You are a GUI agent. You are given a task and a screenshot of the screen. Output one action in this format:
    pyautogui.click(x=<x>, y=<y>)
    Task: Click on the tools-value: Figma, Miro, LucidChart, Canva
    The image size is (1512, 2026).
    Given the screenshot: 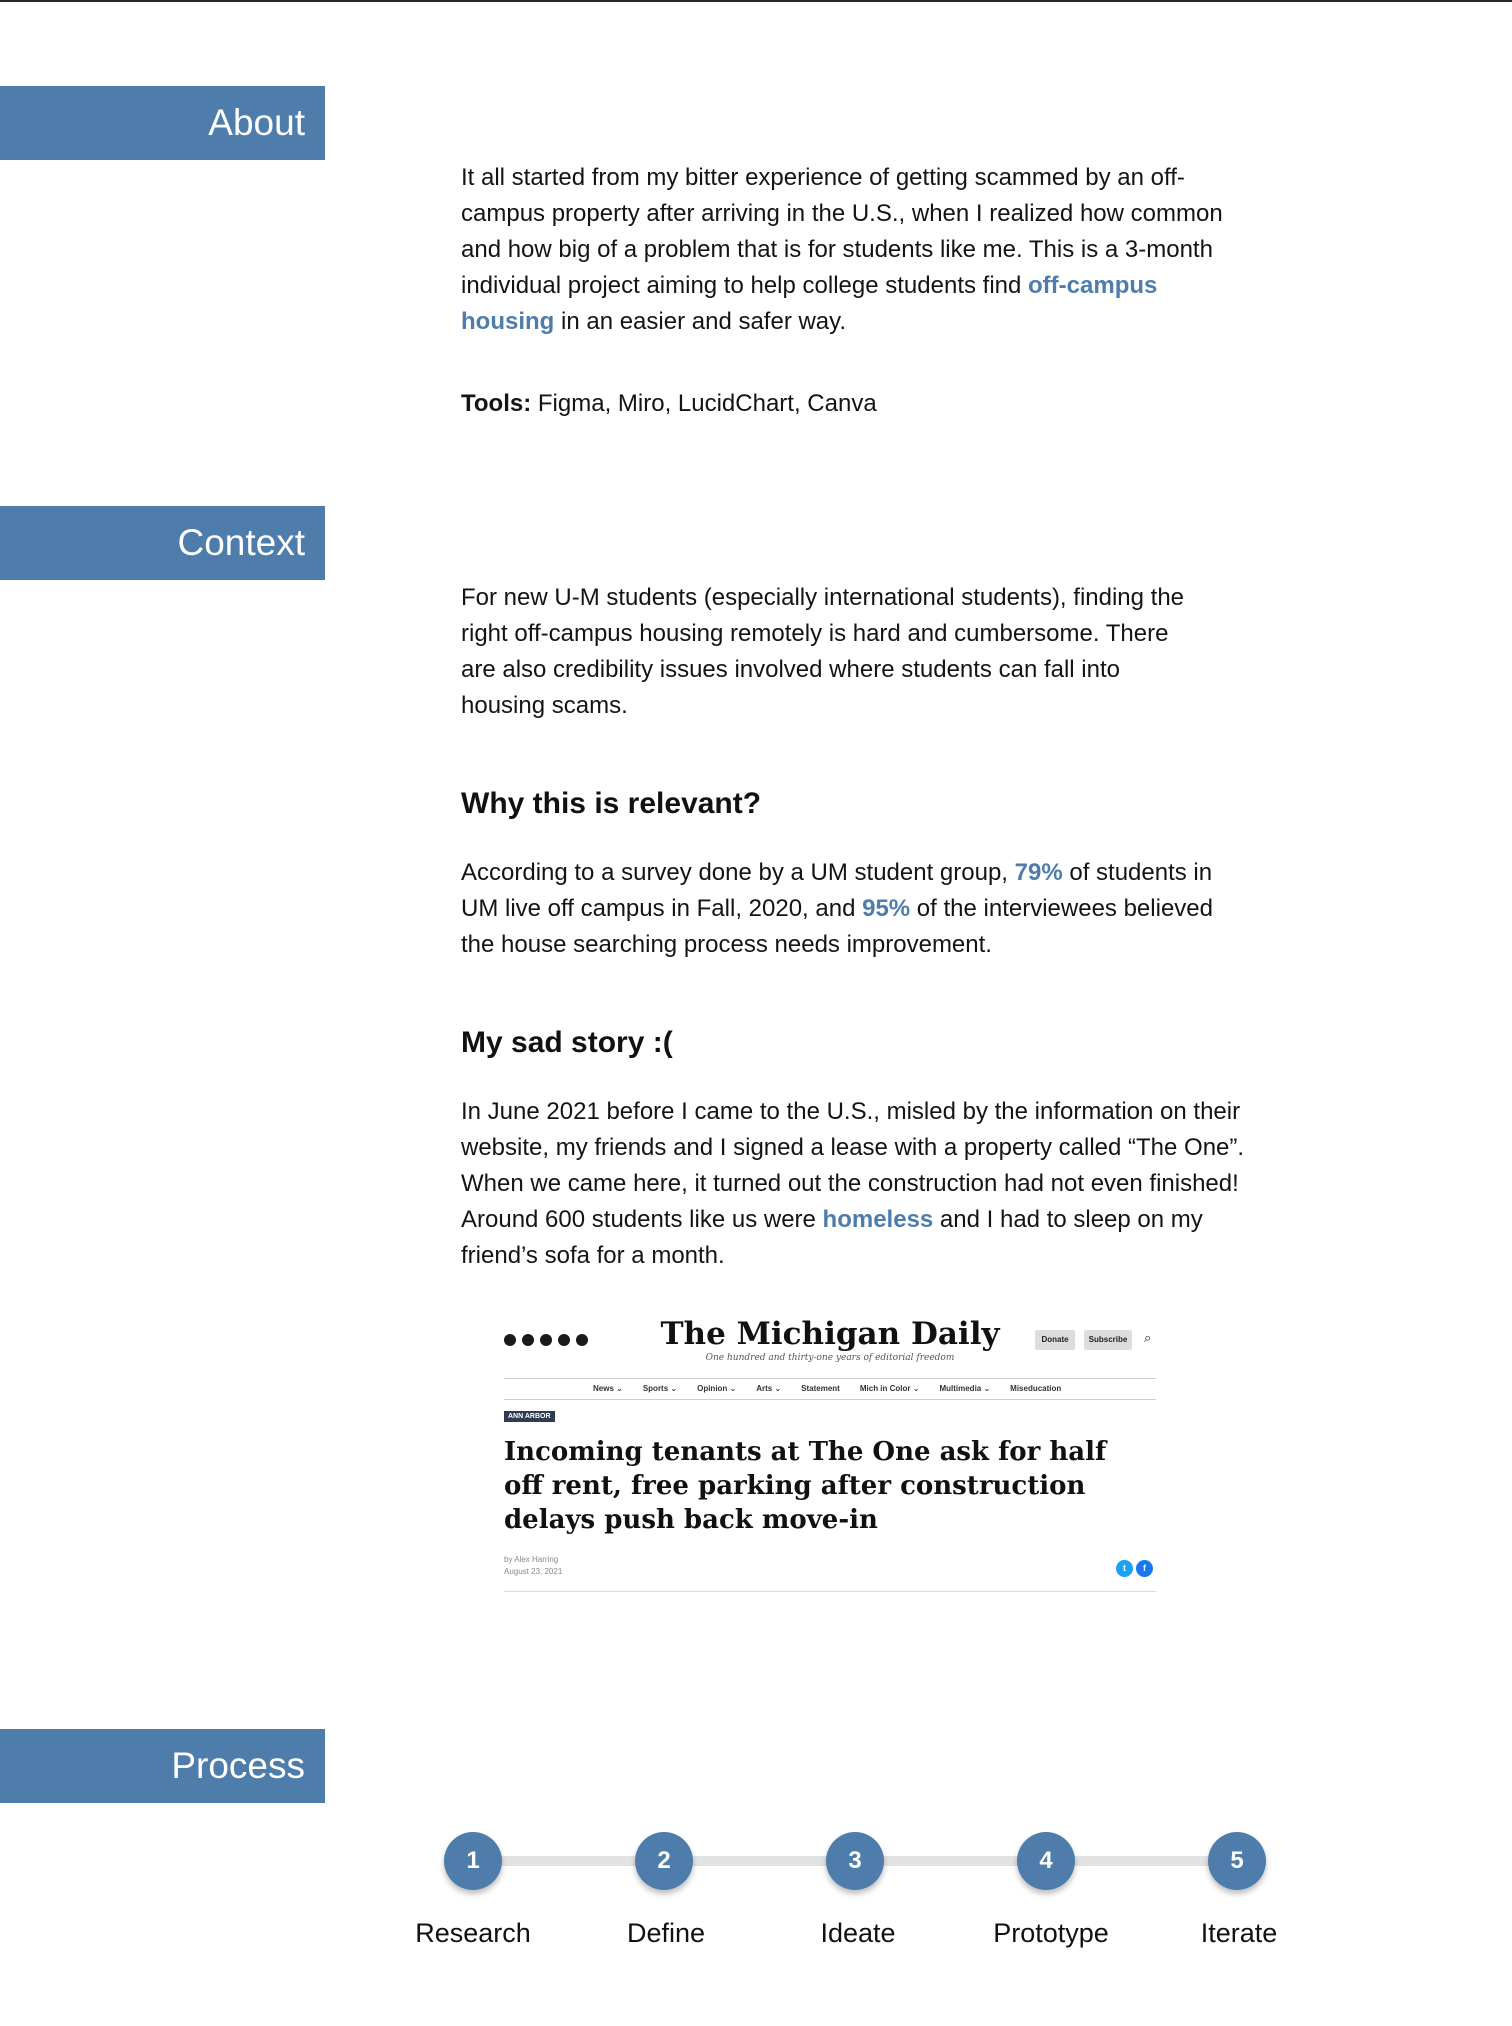 What is the action you would take?
    pyautogui.click(x=704, y=403)
    